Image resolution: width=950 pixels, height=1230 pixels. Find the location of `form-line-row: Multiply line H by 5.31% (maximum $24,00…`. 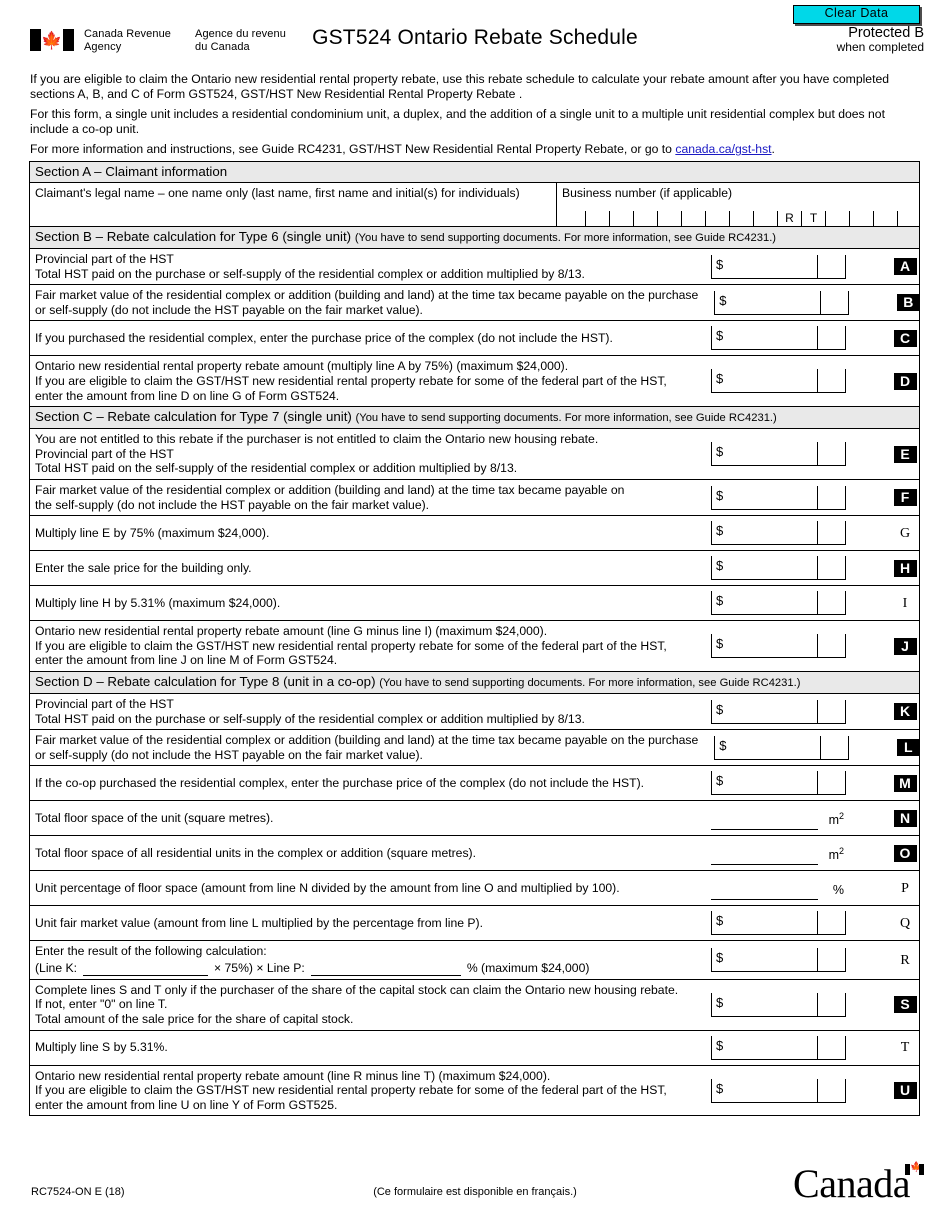

form-line-row: Multiply line H by 5.31% (maximum $24,00… is located at coordinates (474, 604).